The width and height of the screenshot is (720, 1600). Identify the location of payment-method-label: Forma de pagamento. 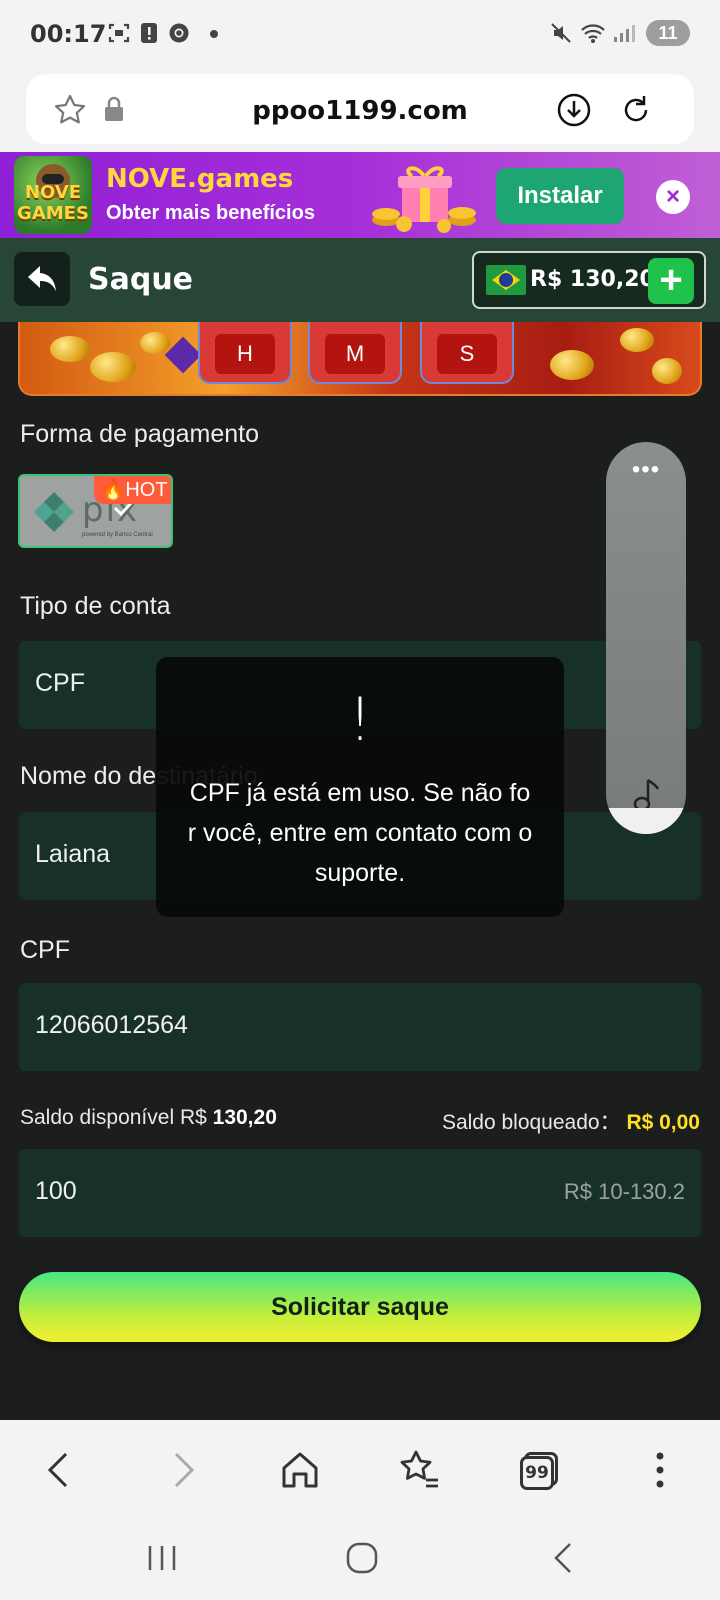
(140, 434).